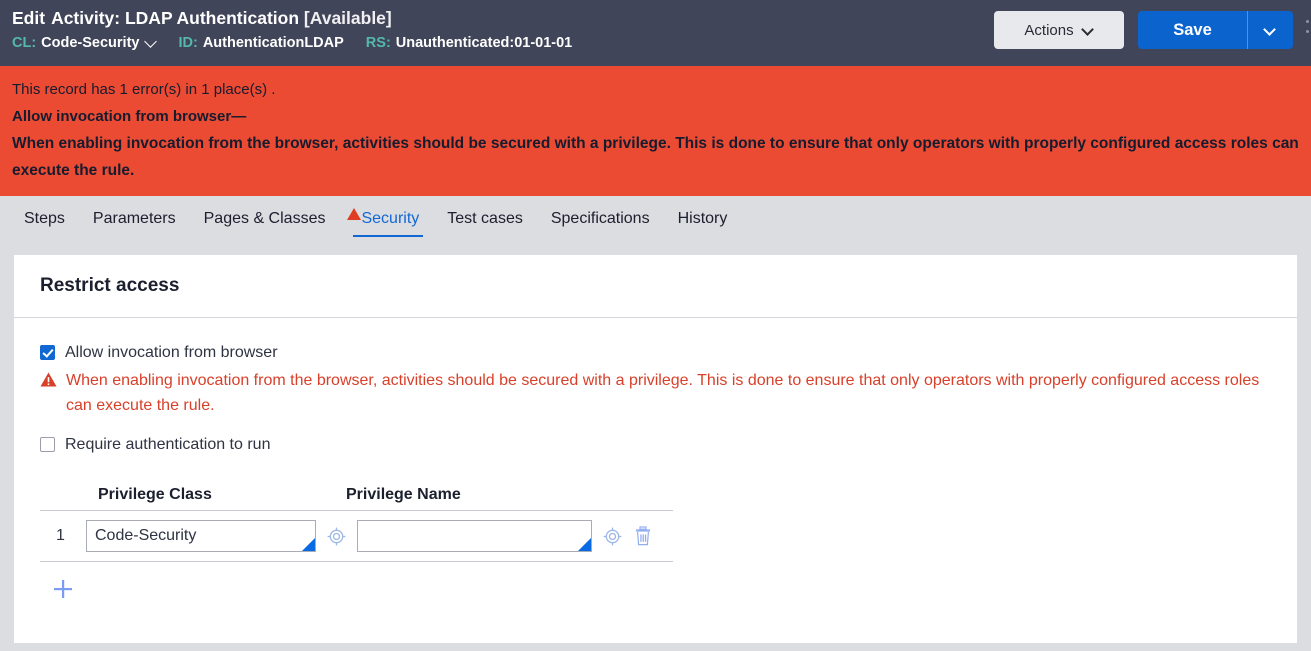 The height and width of the screenshot is (651, 1311). I want to click on privilege-class-smart-prompt-icon, so click(336, 536).